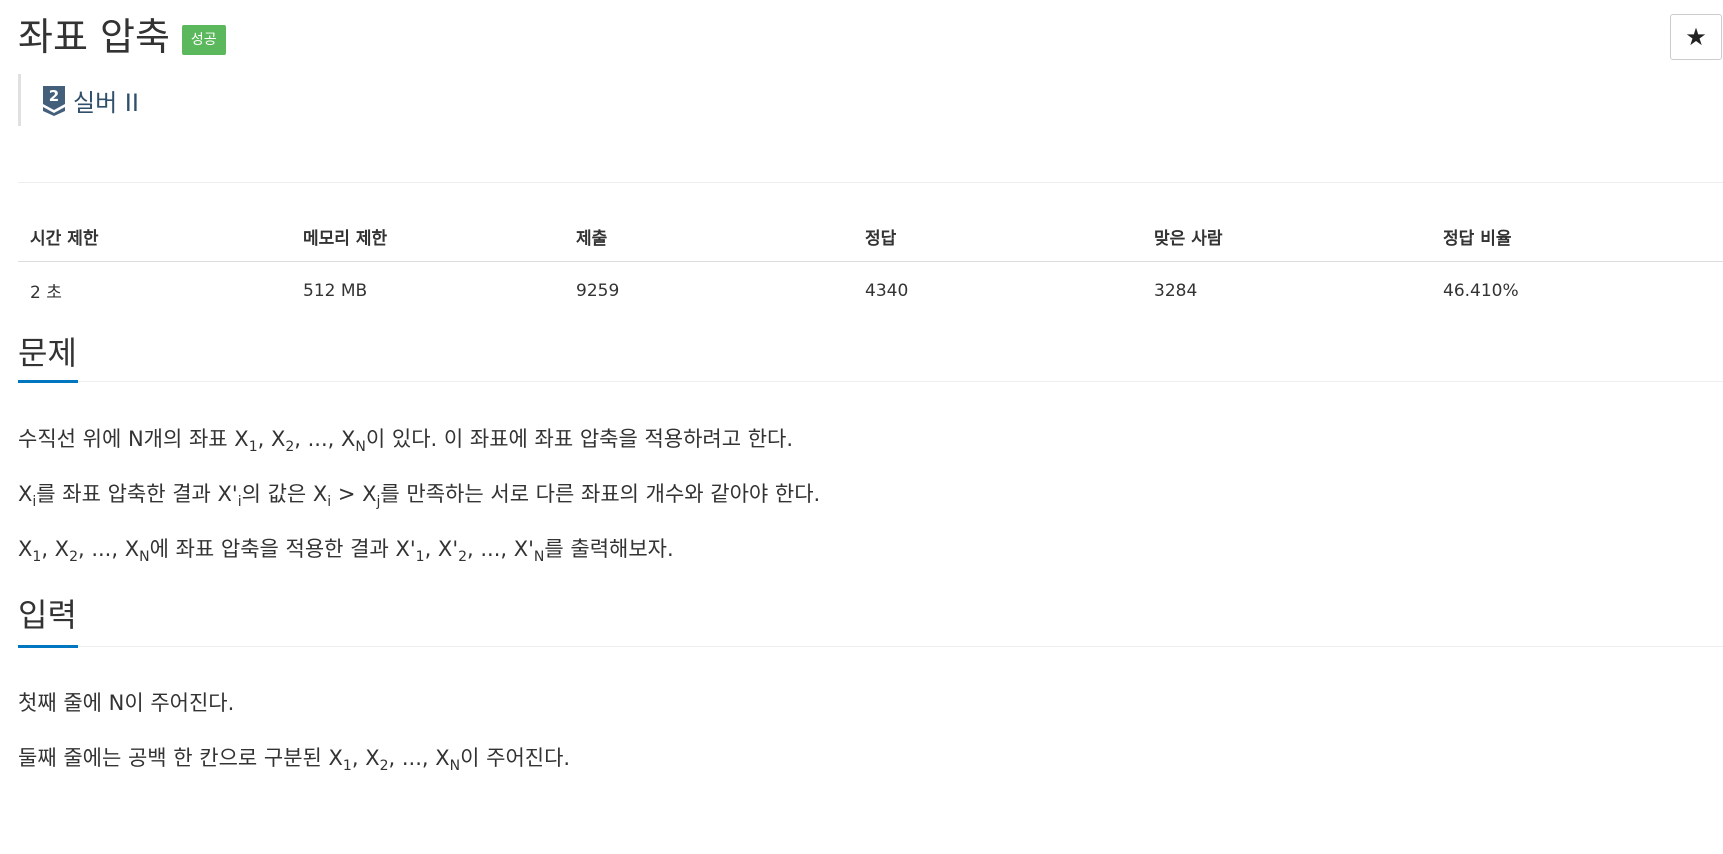 Image resolution: width=1723 pixels, height=854 pixels. Describe the element at coordinates (887, 290) in the screenshot. I see `accepted-value: 4340` at that location.